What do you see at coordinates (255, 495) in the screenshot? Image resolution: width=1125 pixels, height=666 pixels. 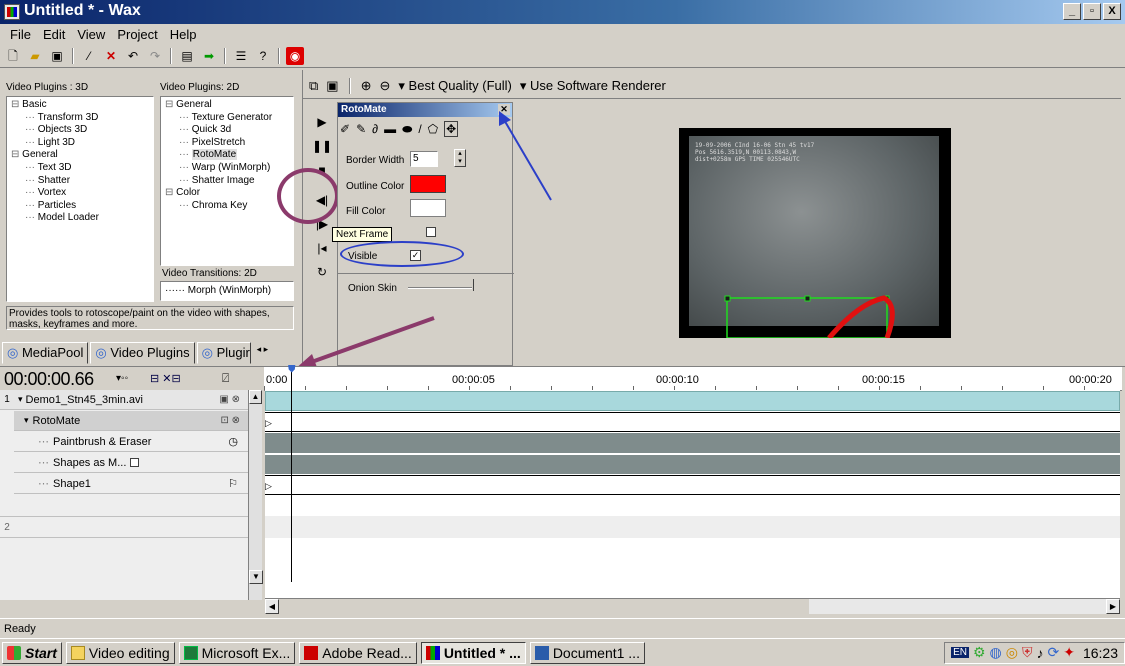 I see `track-list-scrollbar: ▲ ▼` at bounding box center [255, 495].